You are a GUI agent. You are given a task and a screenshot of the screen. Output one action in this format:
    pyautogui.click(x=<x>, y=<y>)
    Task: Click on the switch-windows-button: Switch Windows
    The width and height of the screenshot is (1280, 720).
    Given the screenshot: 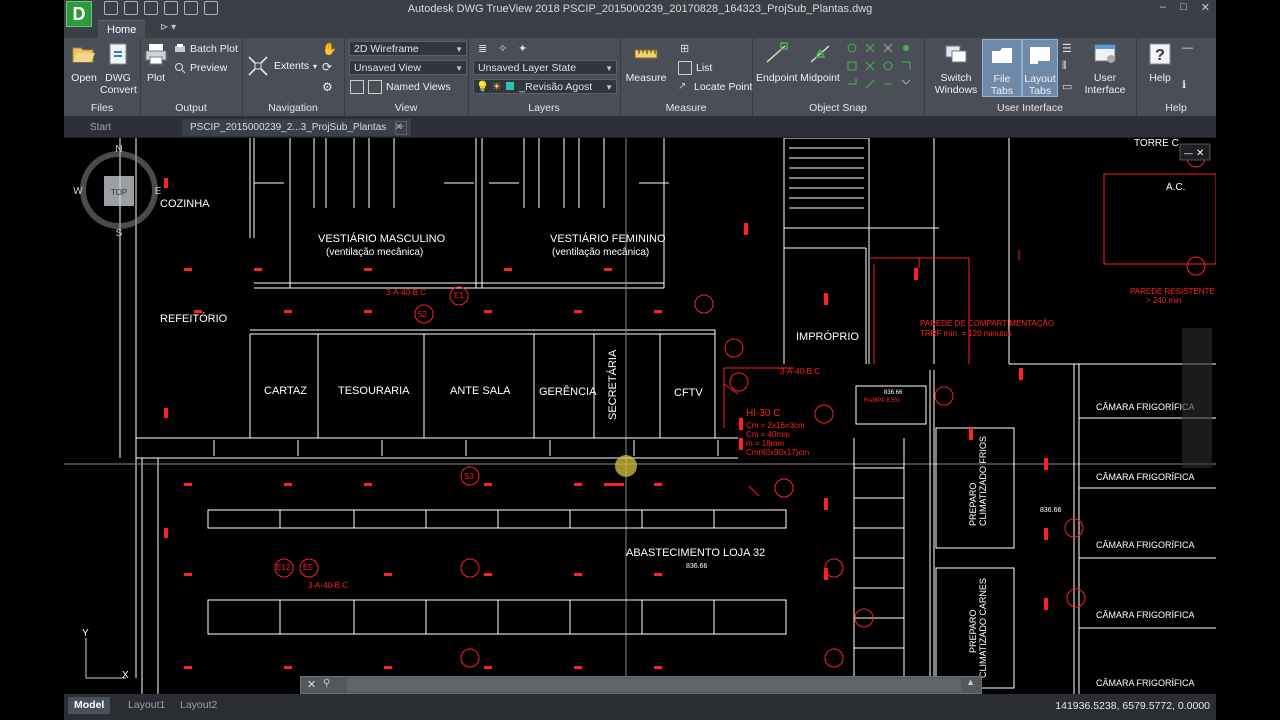 What is the action you would take?
    pyautogui.click(x=956, y=69)
    